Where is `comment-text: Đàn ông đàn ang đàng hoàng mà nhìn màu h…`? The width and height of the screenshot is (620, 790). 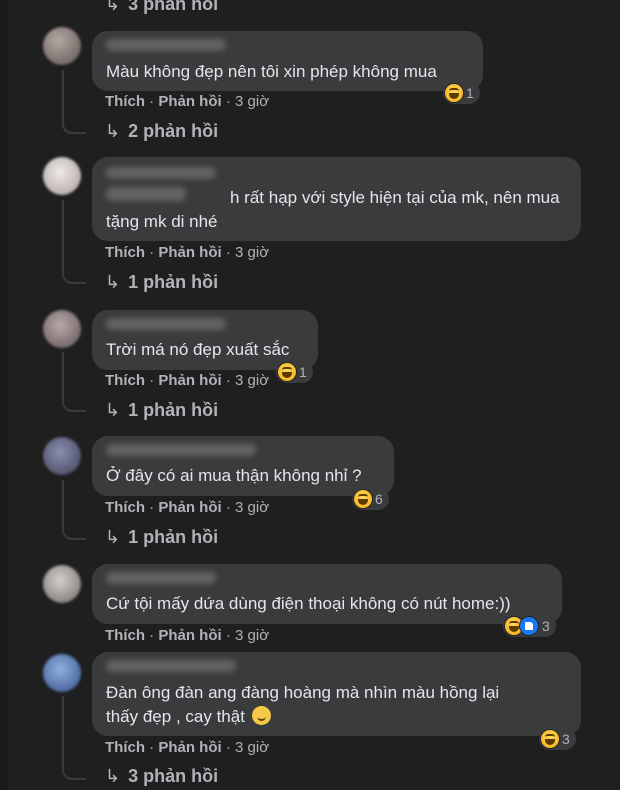 comment-text: Đàn ông đàn ang đàng hoàng mà nhìn màu h… is located at coordinates (303, 692).